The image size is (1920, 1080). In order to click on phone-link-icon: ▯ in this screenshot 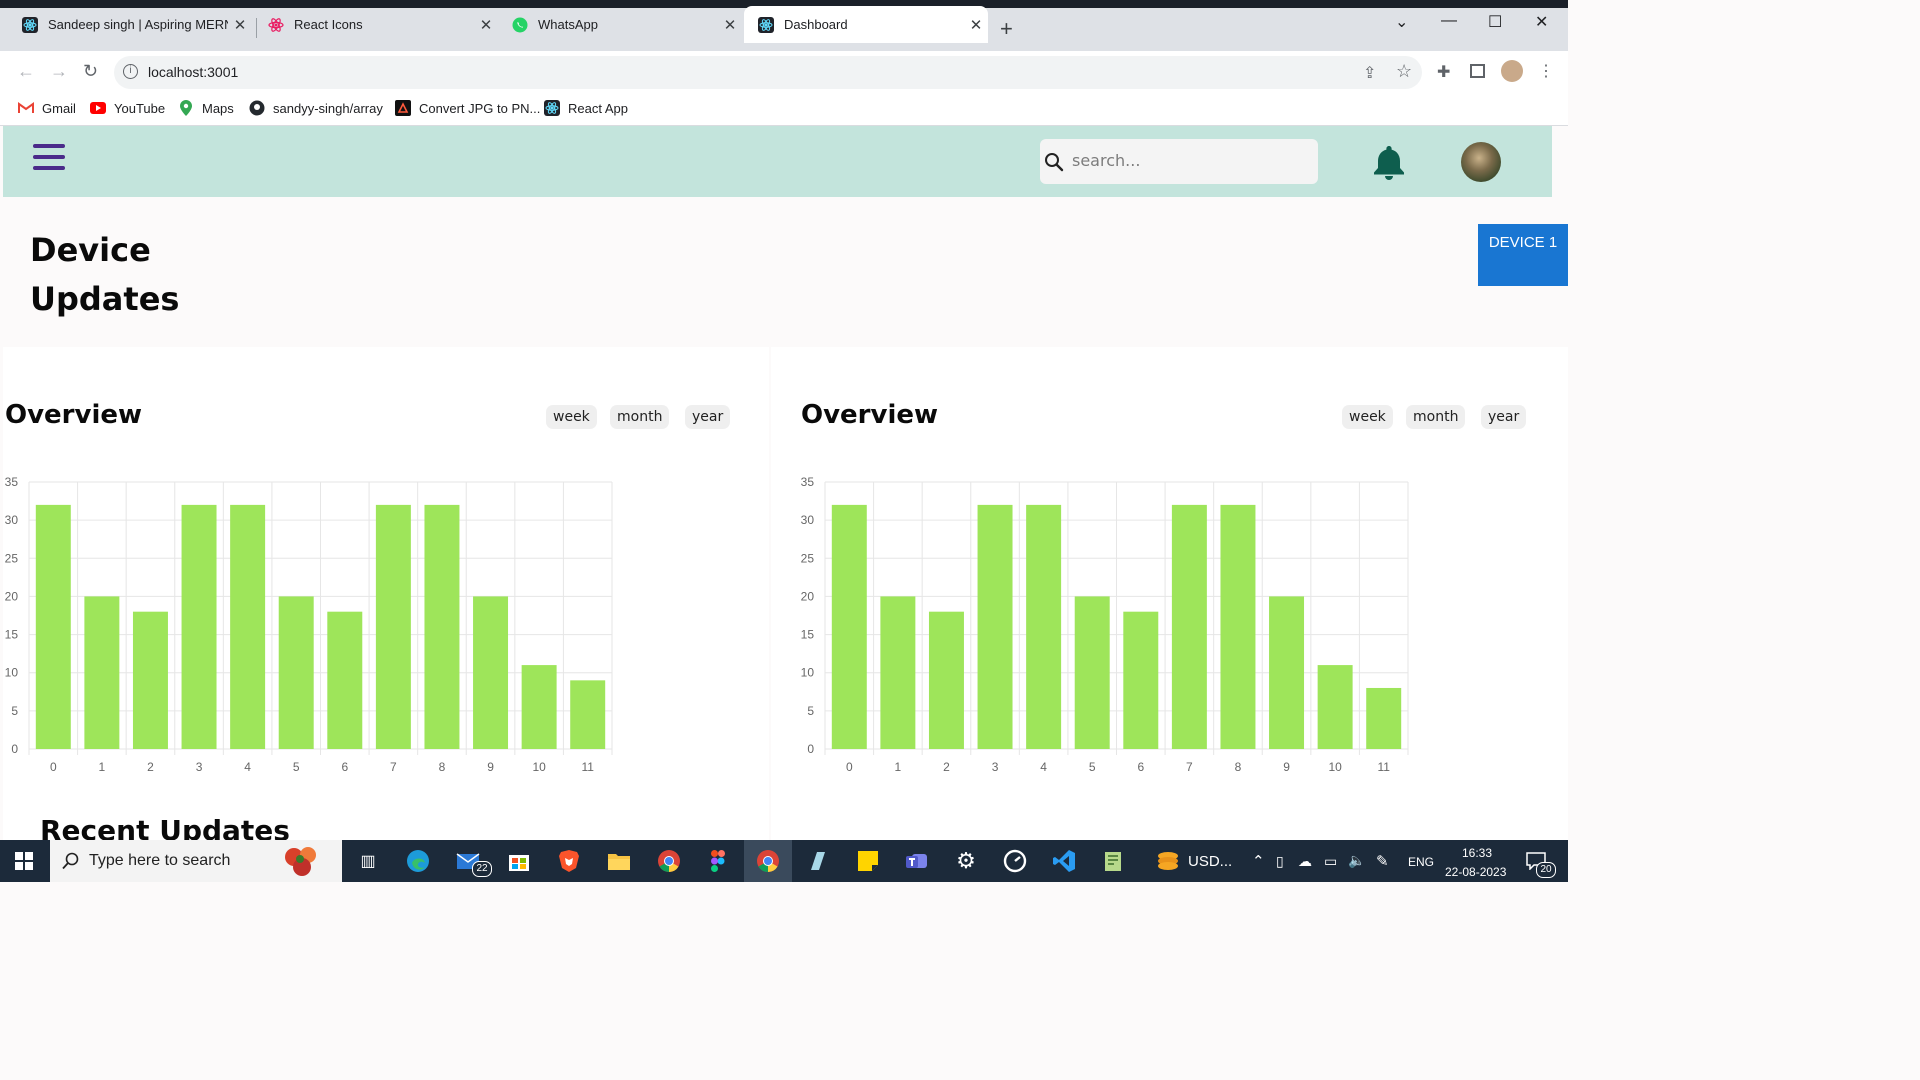, I will do `click(1280, 861)`.